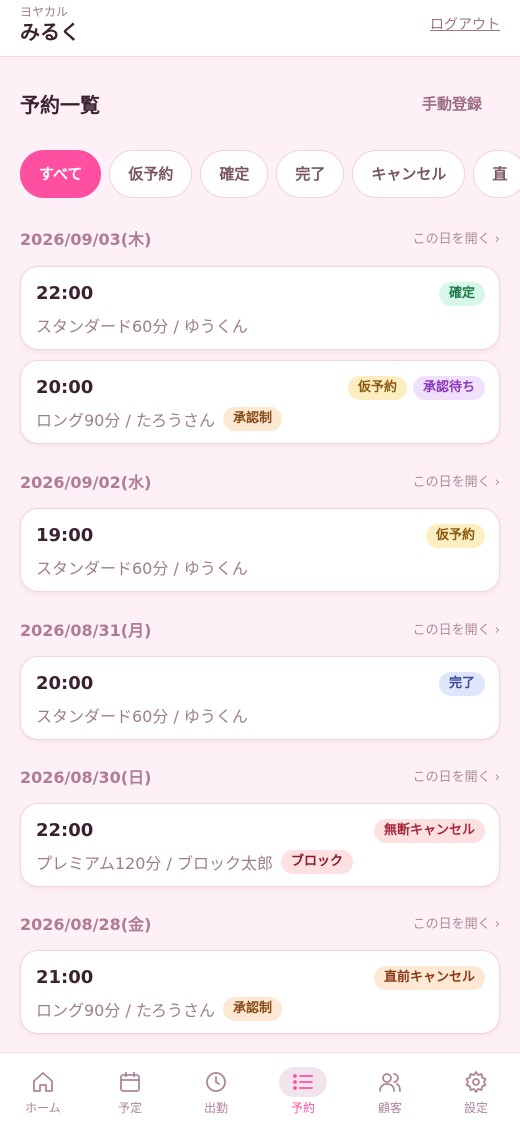  I want to click on app-header: ヨヤカル みるく ログアウト, so click(260, 28).